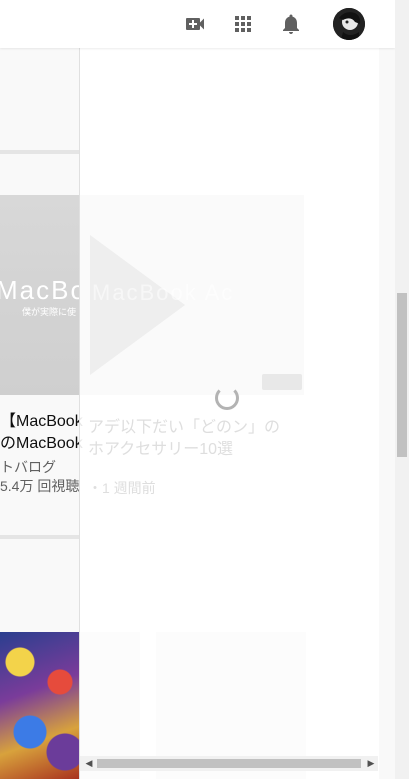  I want to click on loading-spinner-icon, so click(227, 398).